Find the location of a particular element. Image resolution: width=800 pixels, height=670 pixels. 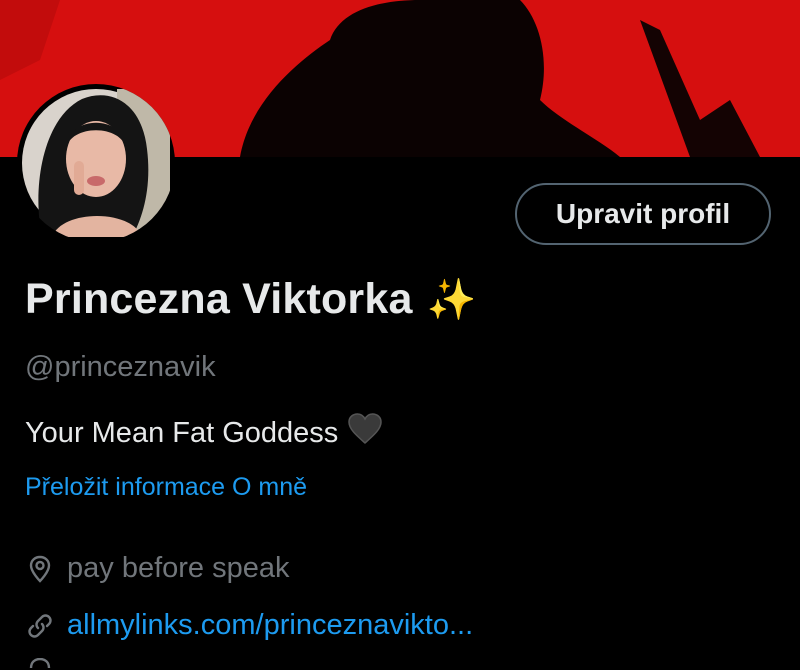

profile-avatar is located at coordinates (96, 163).